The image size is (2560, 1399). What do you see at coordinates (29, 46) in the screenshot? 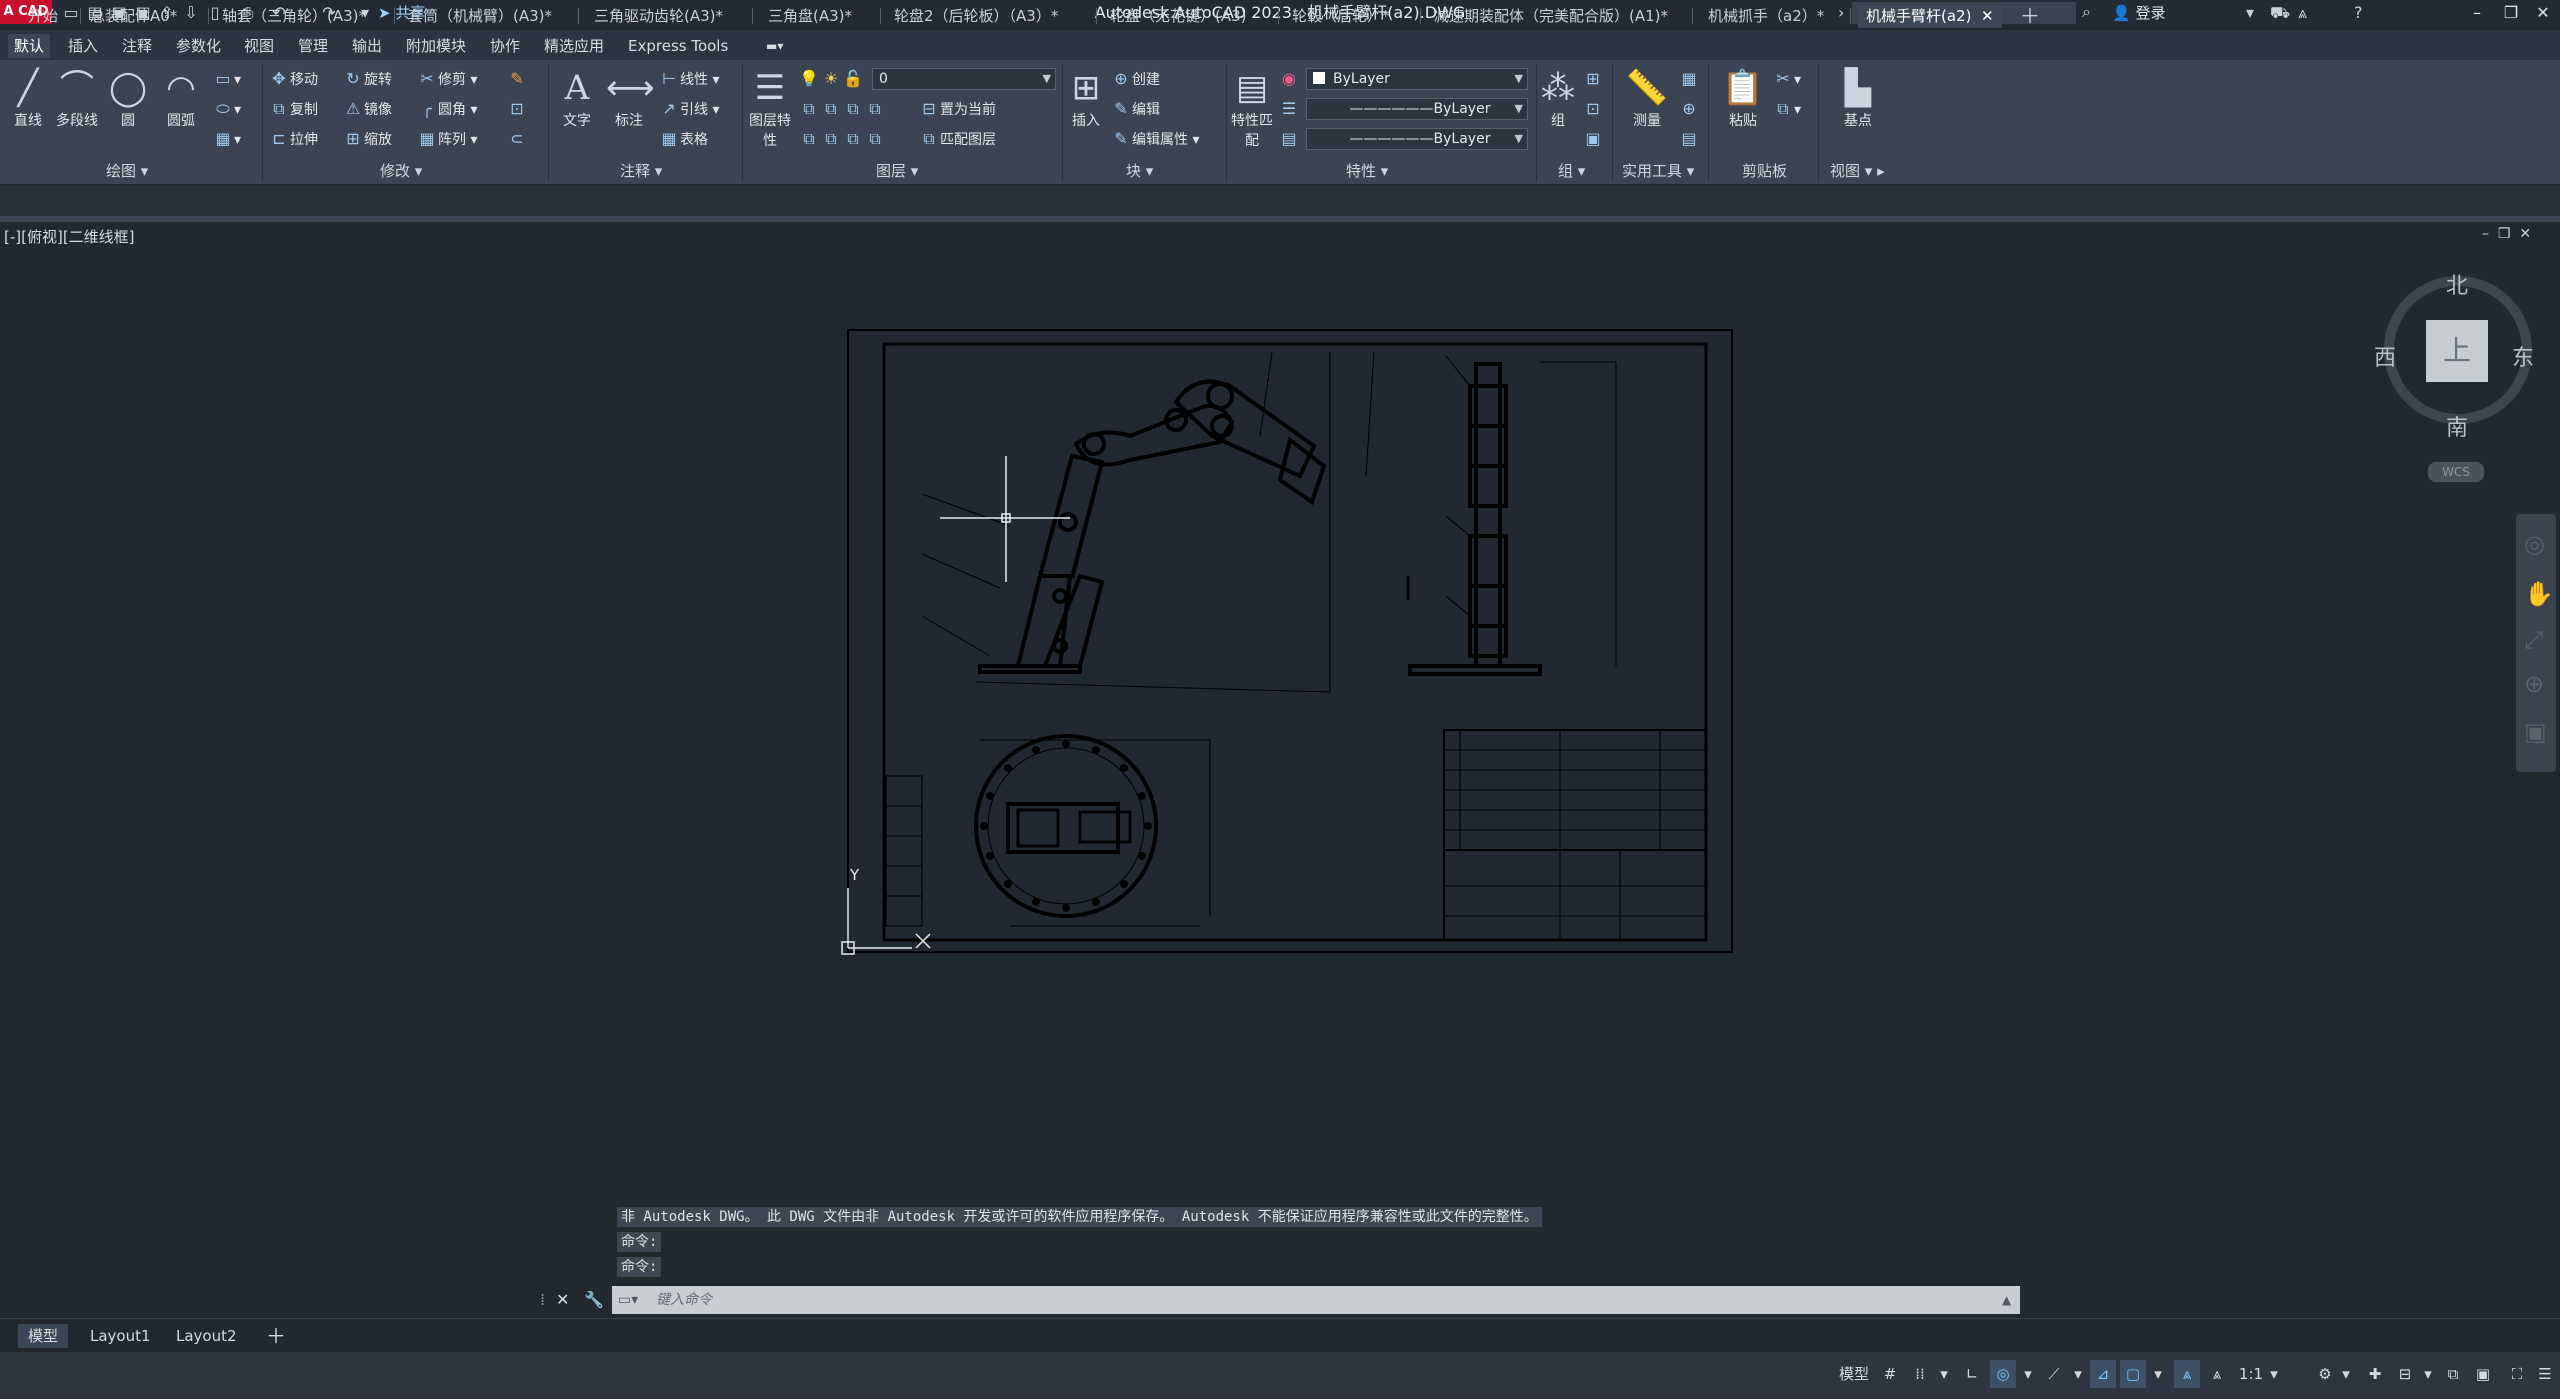
I see `tab-home: 默认` at bounding box center [29, 46].